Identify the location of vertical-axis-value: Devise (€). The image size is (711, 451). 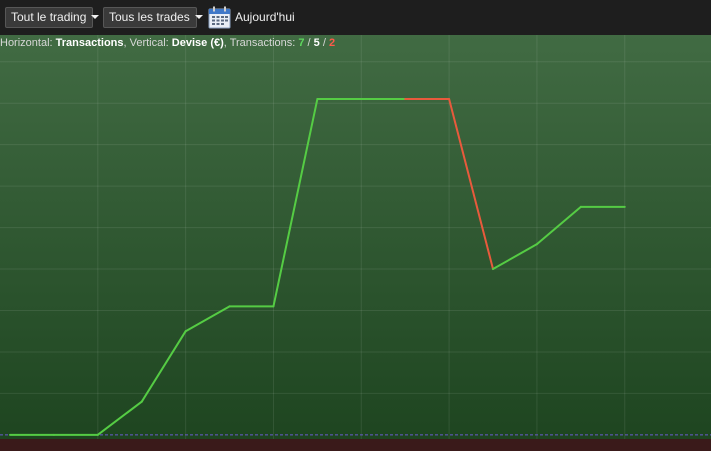
(197, 43).